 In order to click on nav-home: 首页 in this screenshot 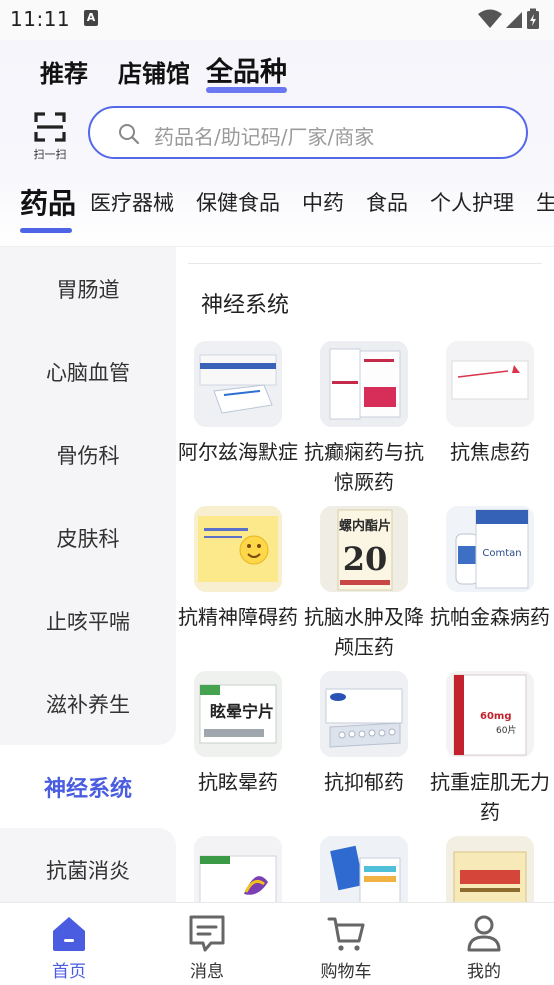, I will do `click(69, 947)`.